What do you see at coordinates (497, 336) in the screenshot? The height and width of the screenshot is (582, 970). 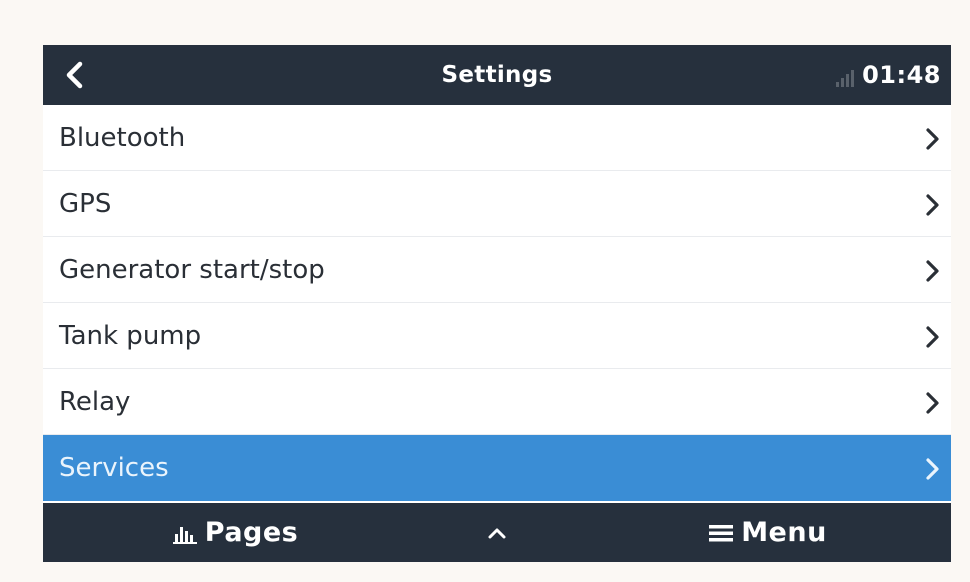 I see `menu-item-tank-pump: Tank pump` at bounding box center [497, 336].